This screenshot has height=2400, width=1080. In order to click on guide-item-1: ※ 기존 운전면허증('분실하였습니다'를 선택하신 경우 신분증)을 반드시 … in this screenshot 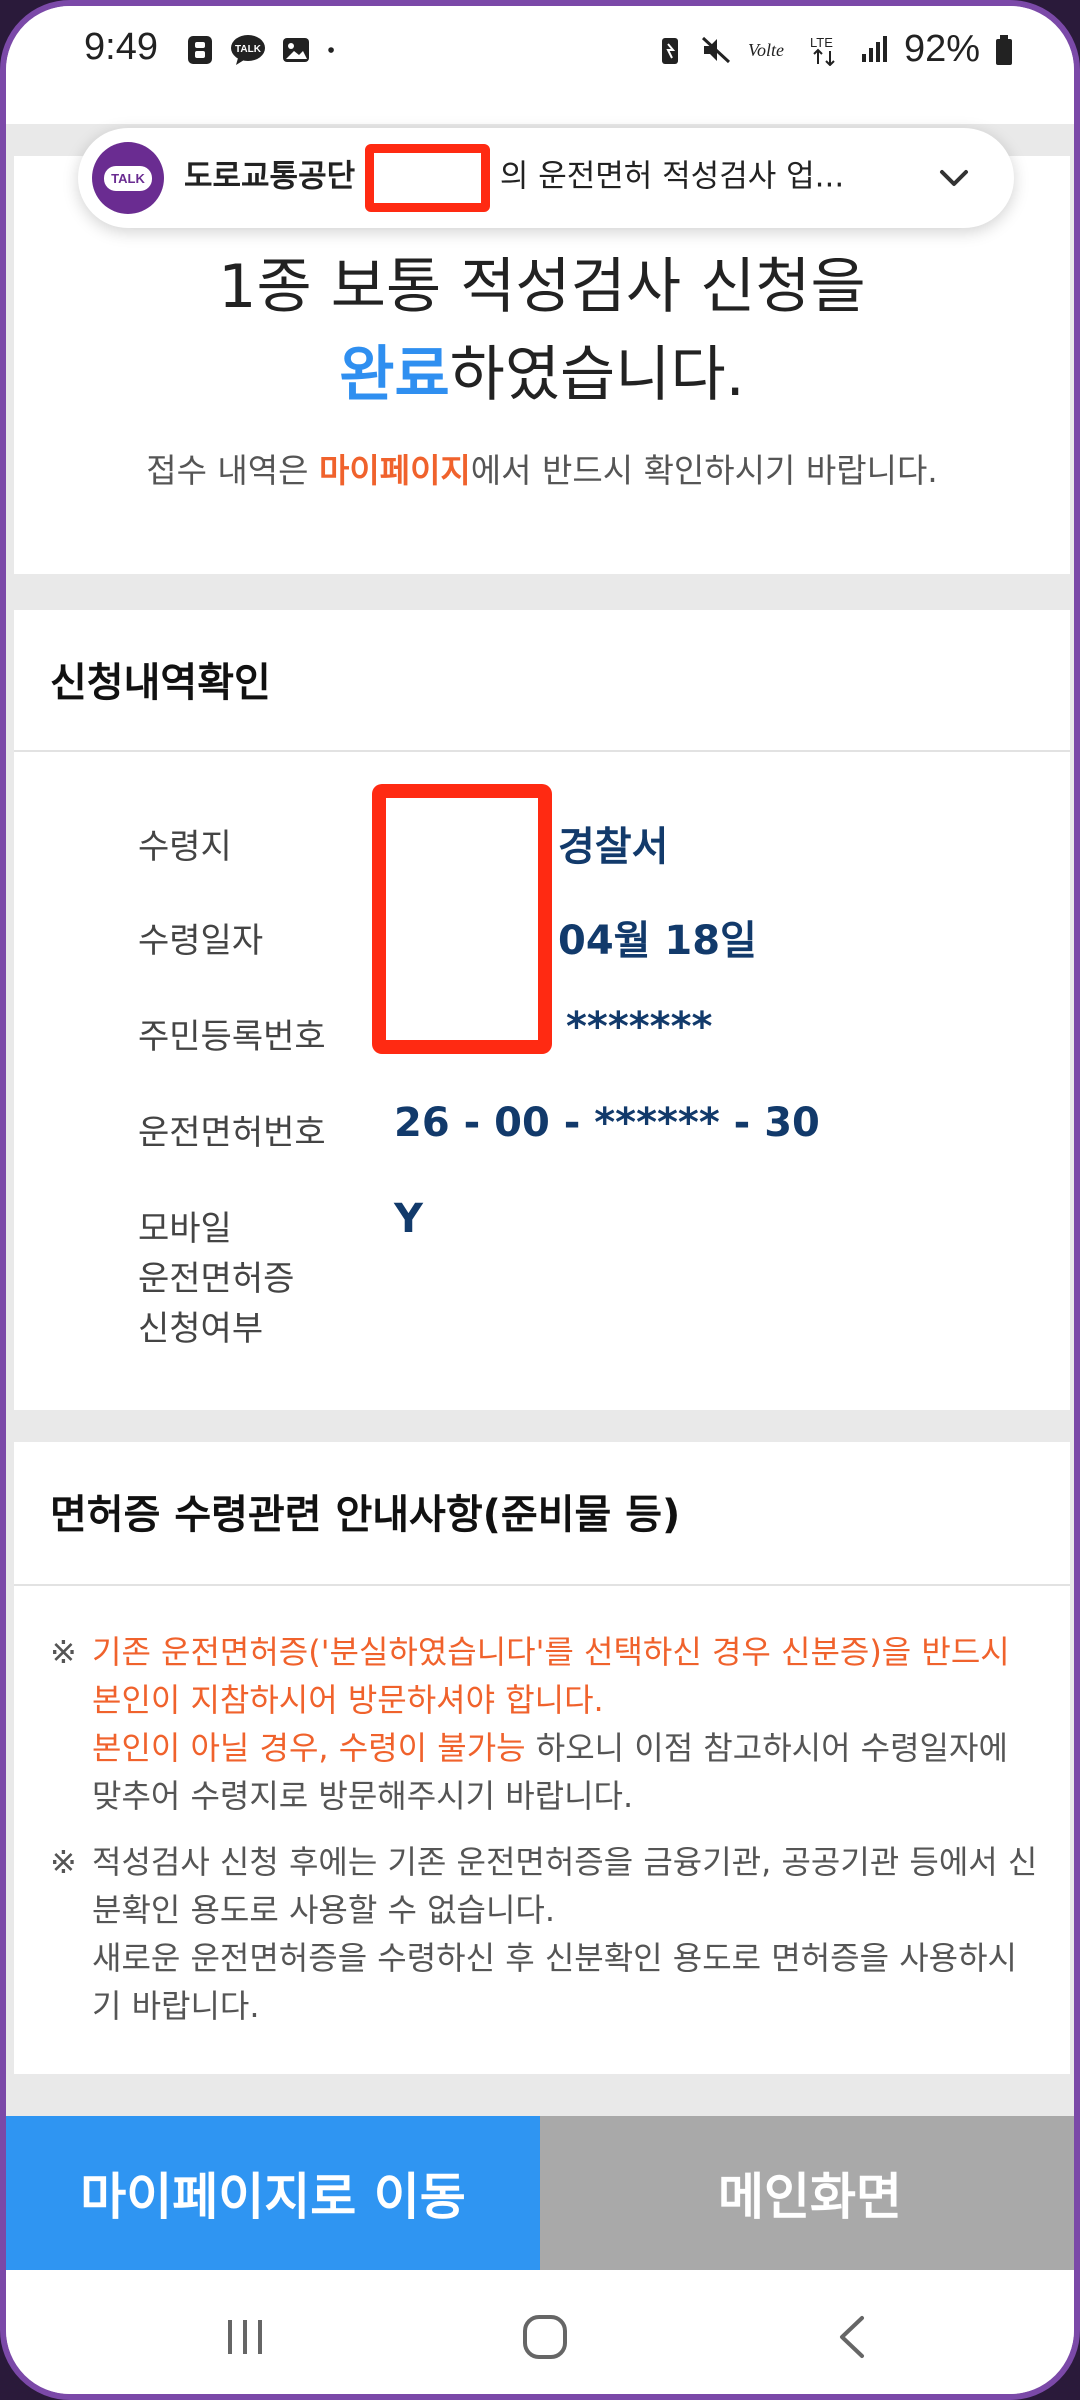, I will do `click(545, 1724)`.